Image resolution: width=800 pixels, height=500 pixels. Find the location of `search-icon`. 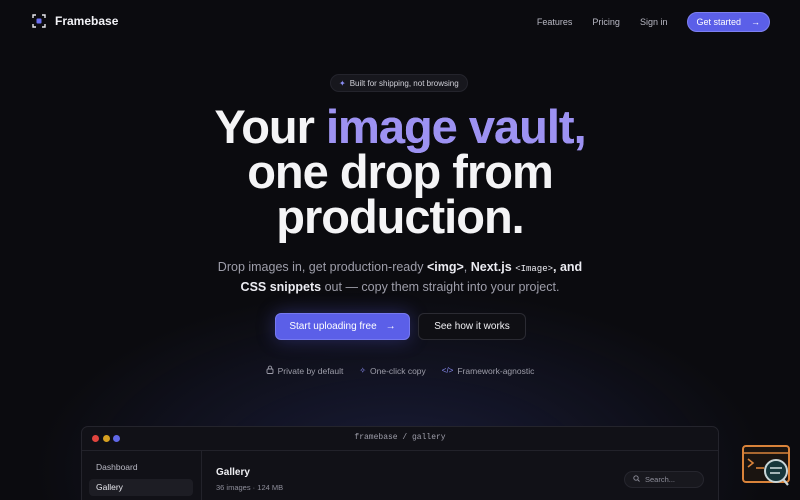

search-icon is located at coordinates (636, 479).